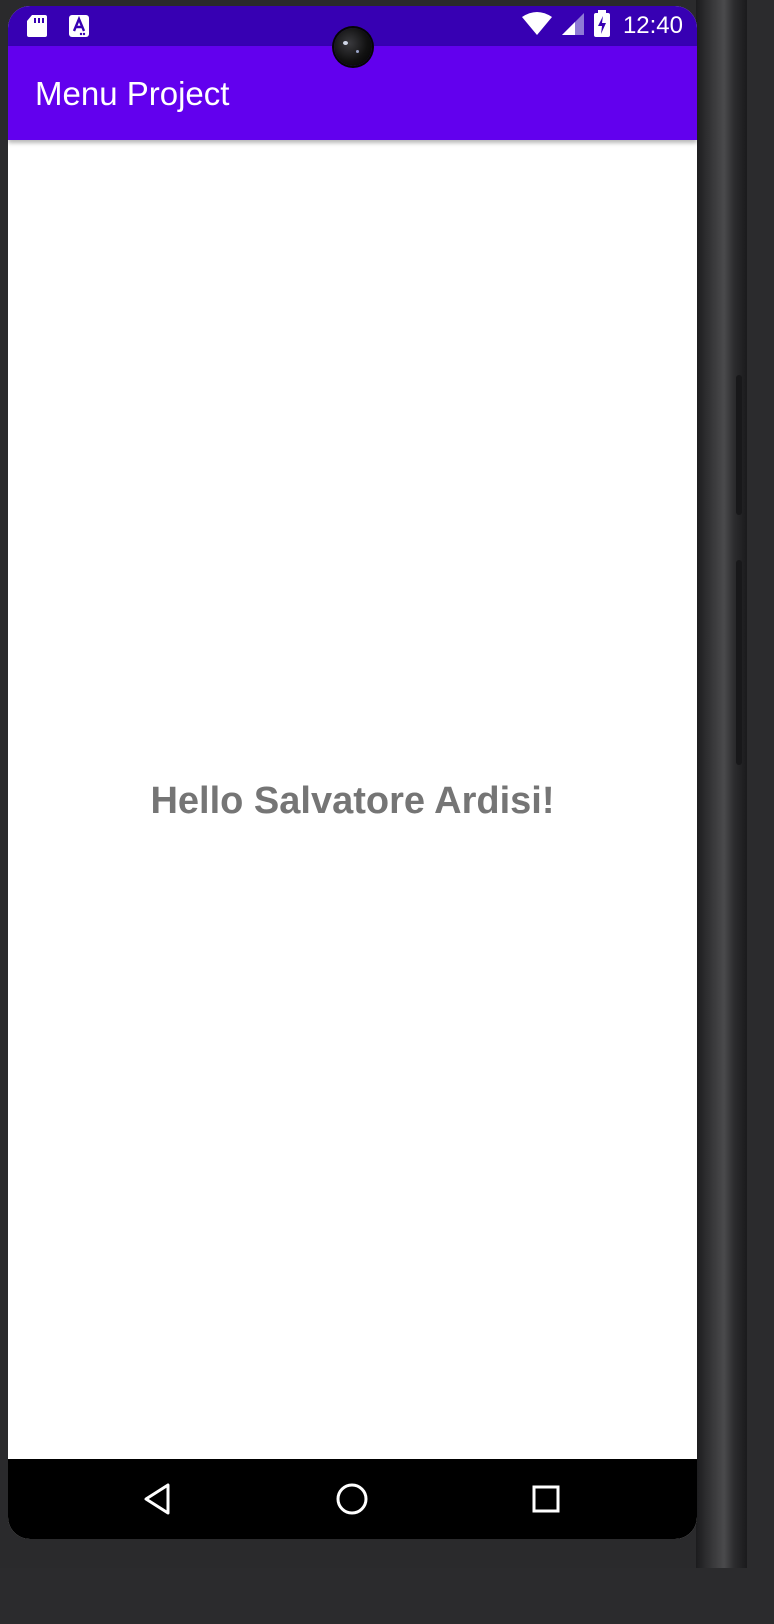 The image size is (774, 1624). Describe the element at coordinates (132, 93) in the screenshot. I see `app-title: Menu Project` at that location.